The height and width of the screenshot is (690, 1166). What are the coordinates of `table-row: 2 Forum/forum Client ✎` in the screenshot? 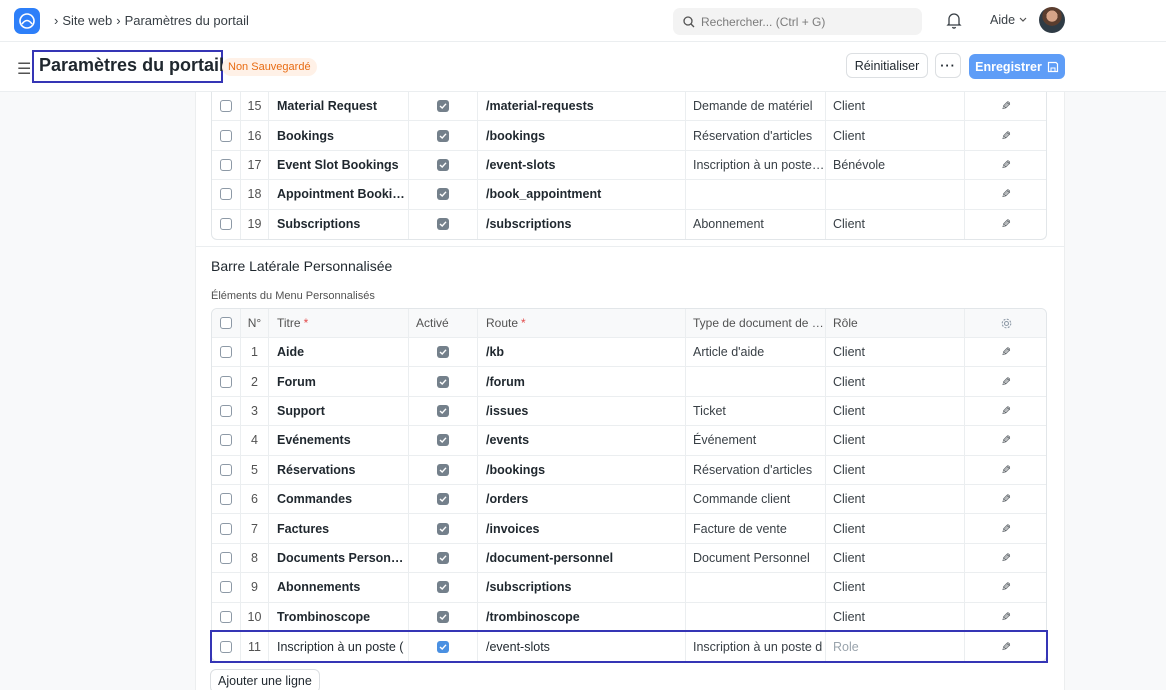 It's located at (629, 382).